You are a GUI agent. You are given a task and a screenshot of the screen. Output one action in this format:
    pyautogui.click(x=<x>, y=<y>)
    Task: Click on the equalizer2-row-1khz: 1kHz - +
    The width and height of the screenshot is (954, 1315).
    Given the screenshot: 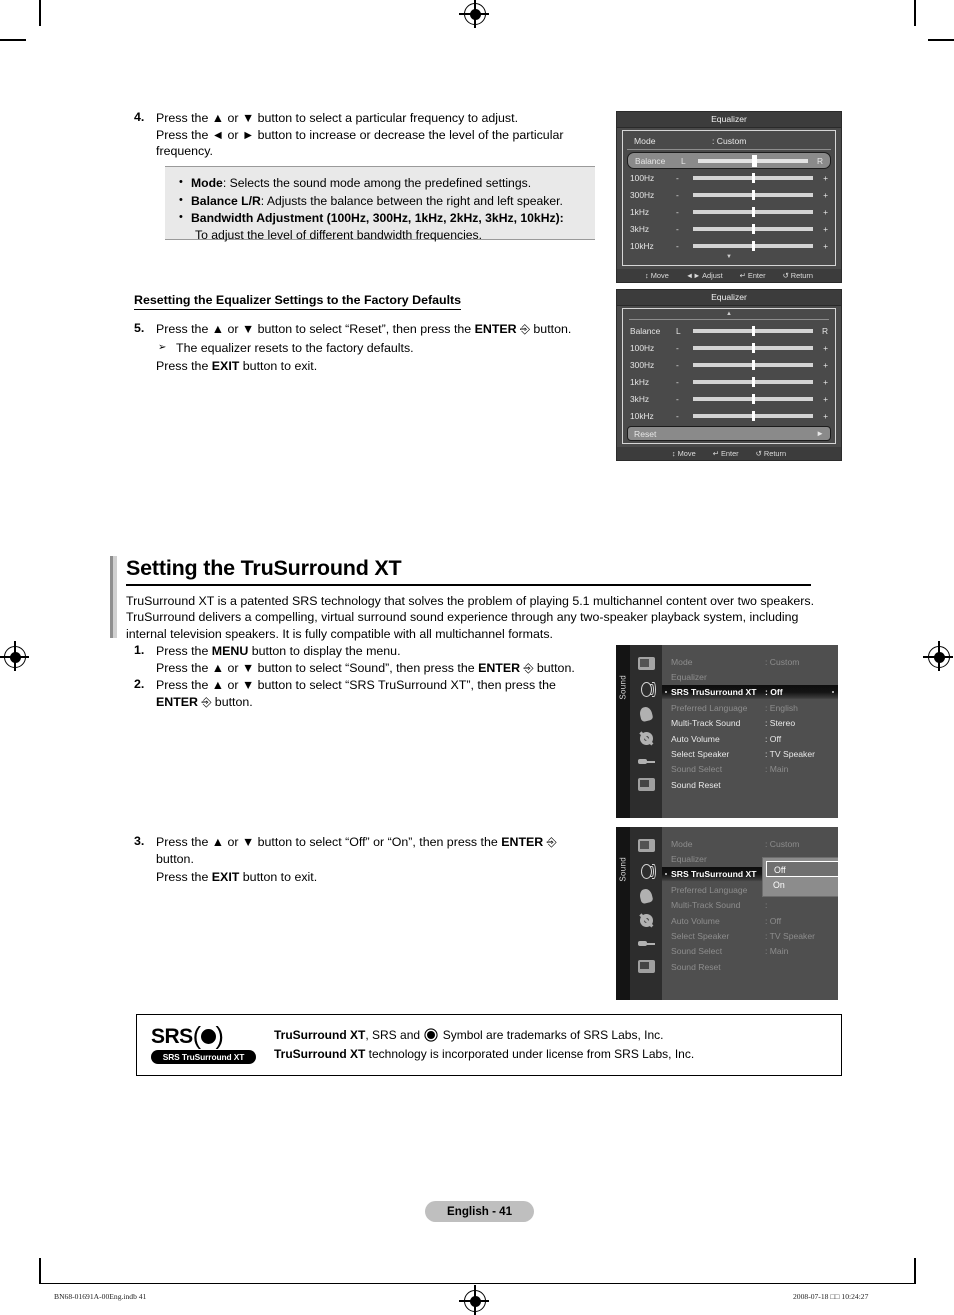 What is the action you would take?
    pyautogui.click(x=729, y=381)
    